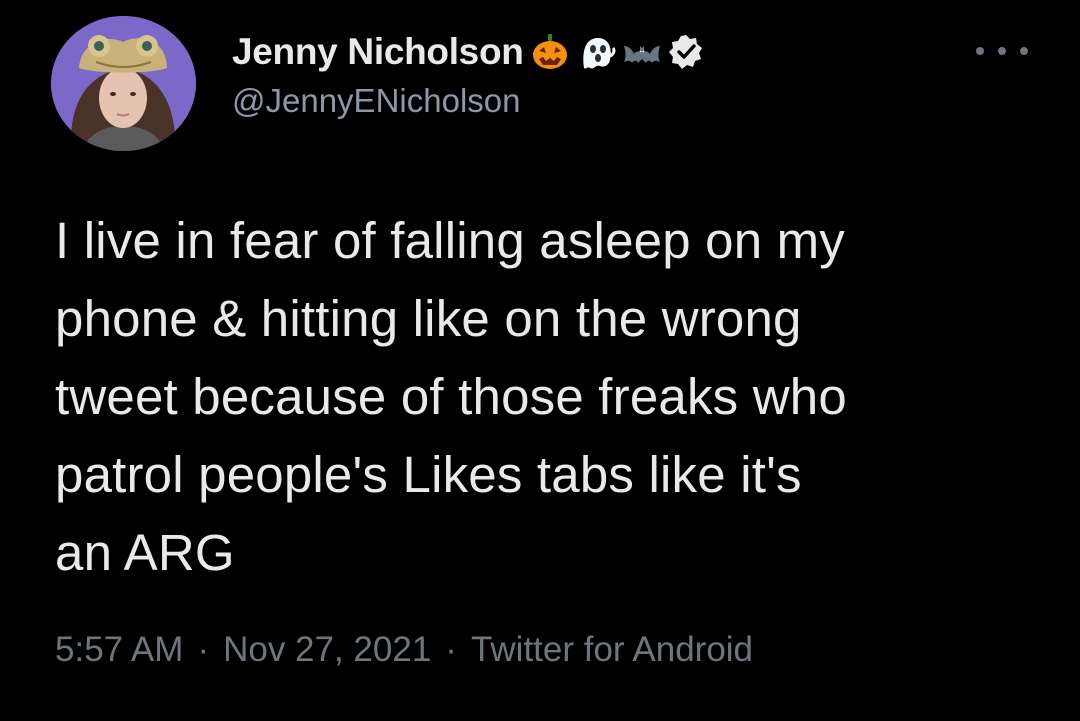  Describe the element at coordinates (119, 650) in the screenshot. I see `tweet-time: 5:57 AM` at that location.